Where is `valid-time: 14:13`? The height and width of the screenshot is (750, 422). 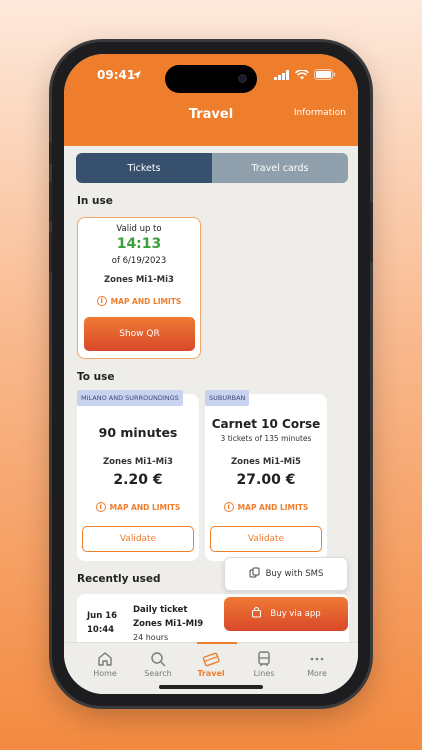 valid-time: 14:13 is located at coordinates (139, 244).